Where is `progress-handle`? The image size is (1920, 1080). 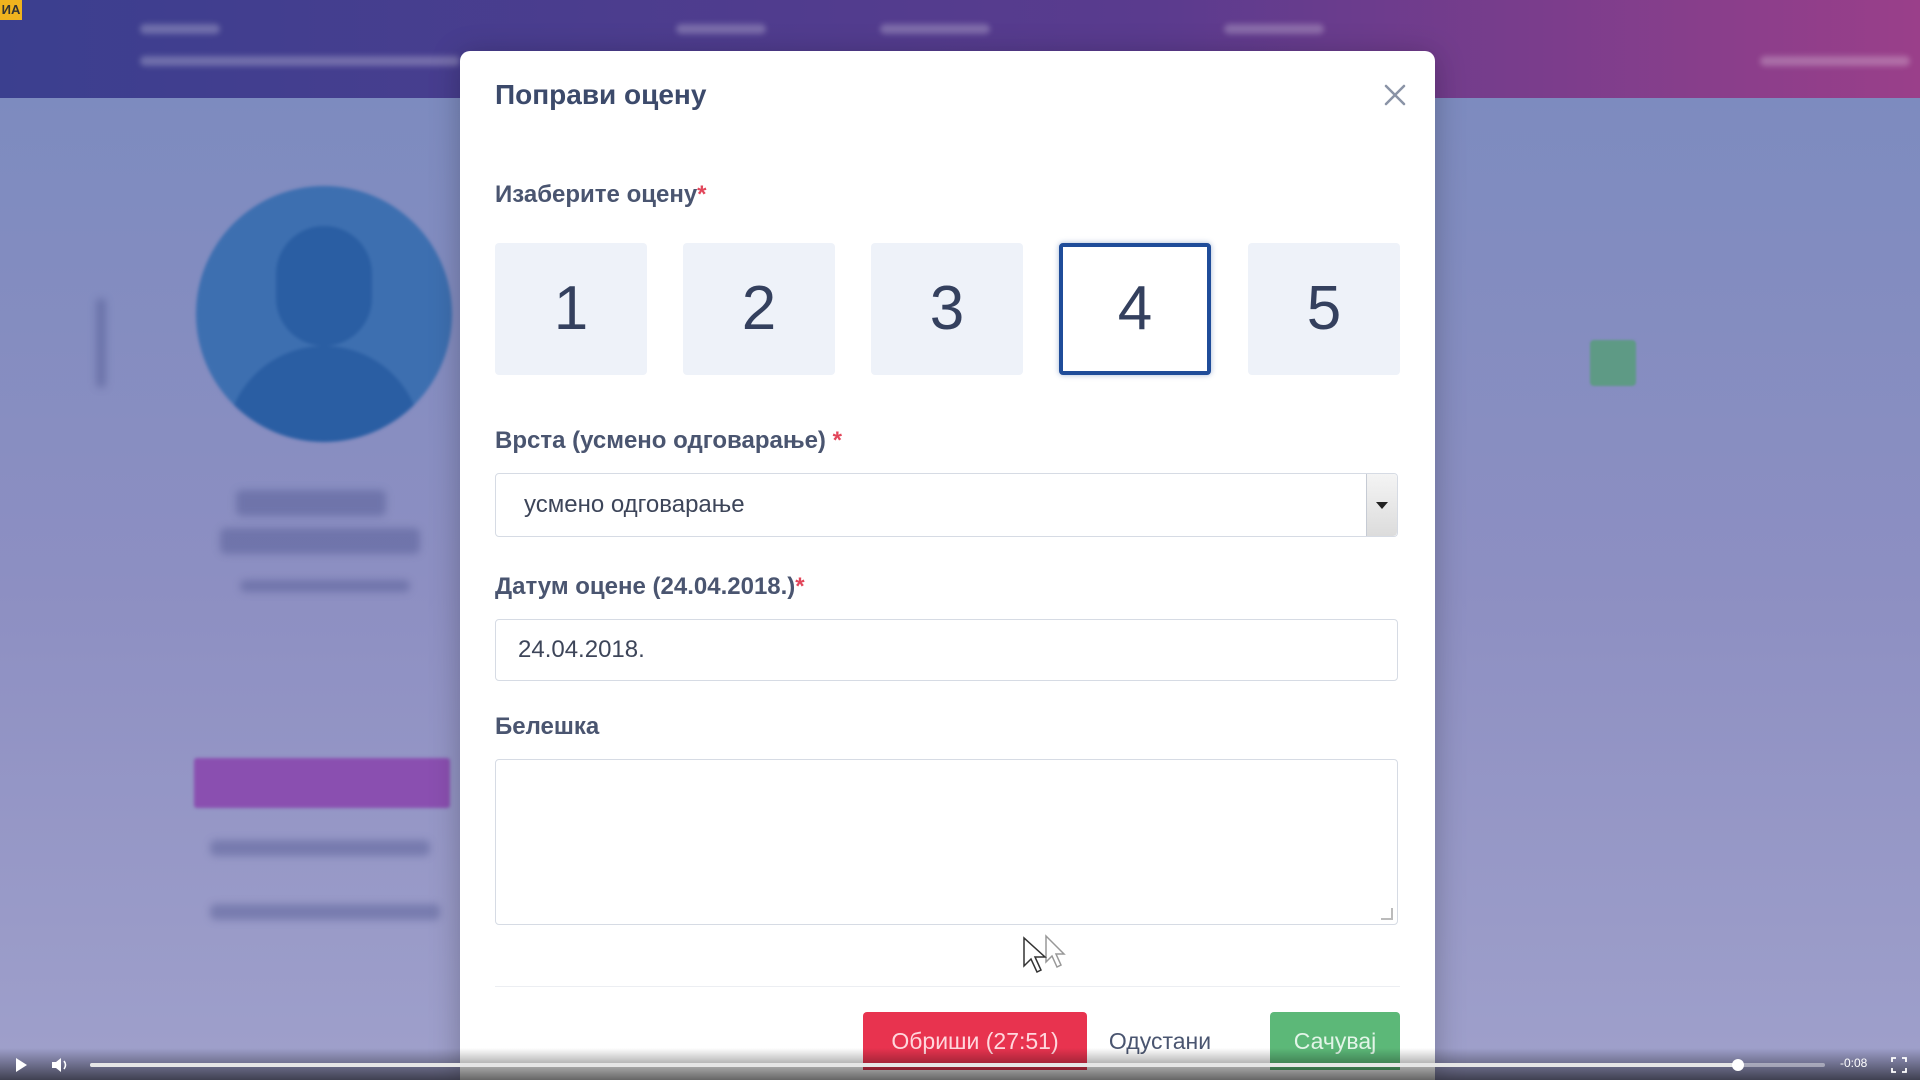
progress-handle is located at coordinates (1738, 1065).